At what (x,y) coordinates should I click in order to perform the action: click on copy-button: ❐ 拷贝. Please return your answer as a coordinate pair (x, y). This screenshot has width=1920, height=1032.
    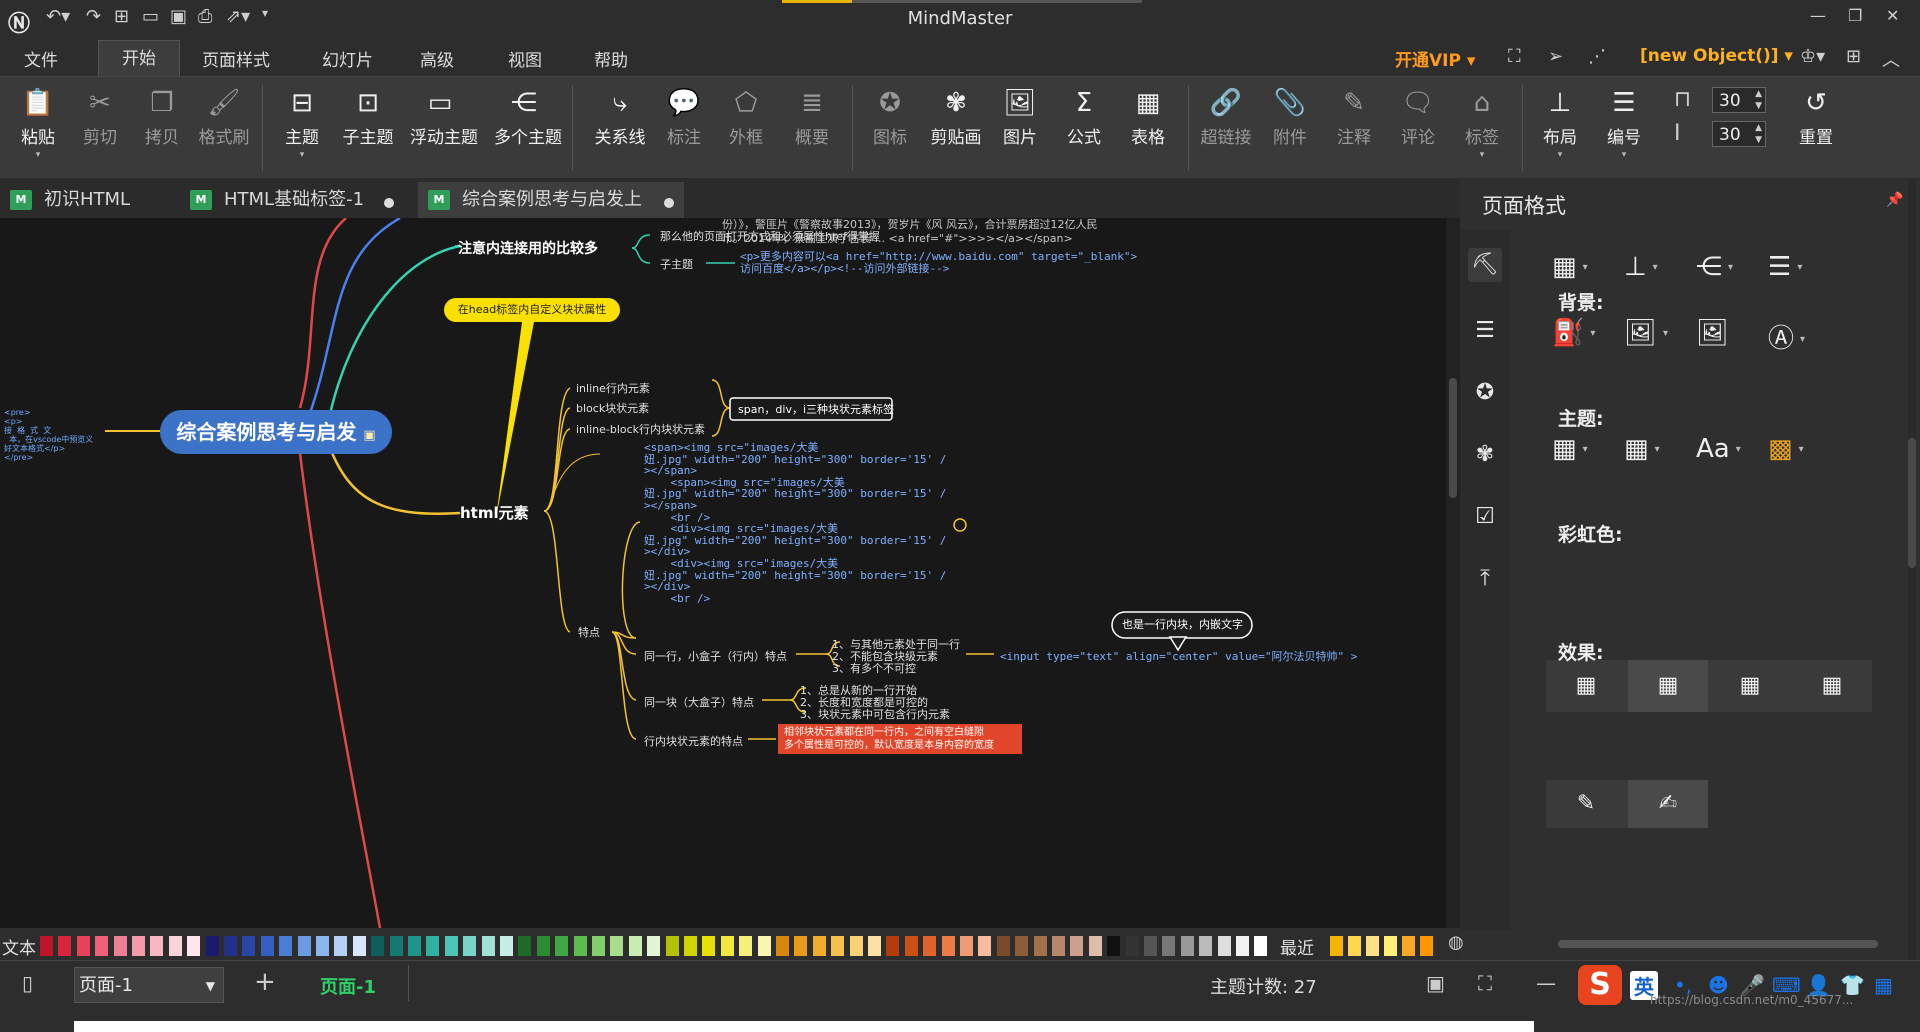
    Looking at the image, I should click on (162, 115).